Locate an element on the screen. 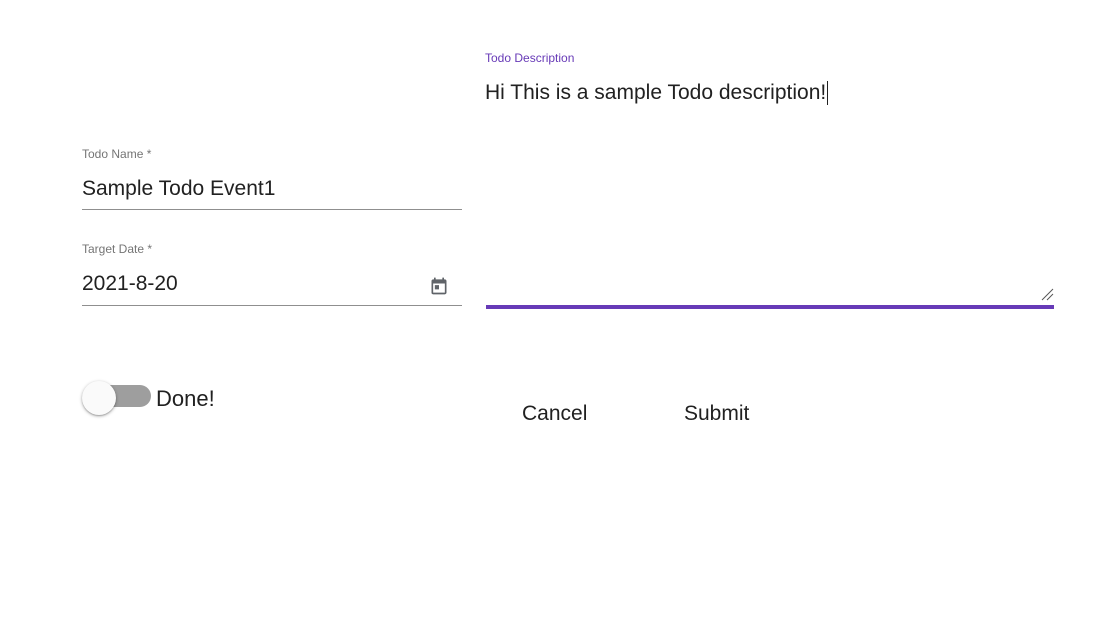 The width and height of the screenshot is (1114, 644). target-date-field: Target Date * 2021-8-20 is located at coordinates (272, 275).